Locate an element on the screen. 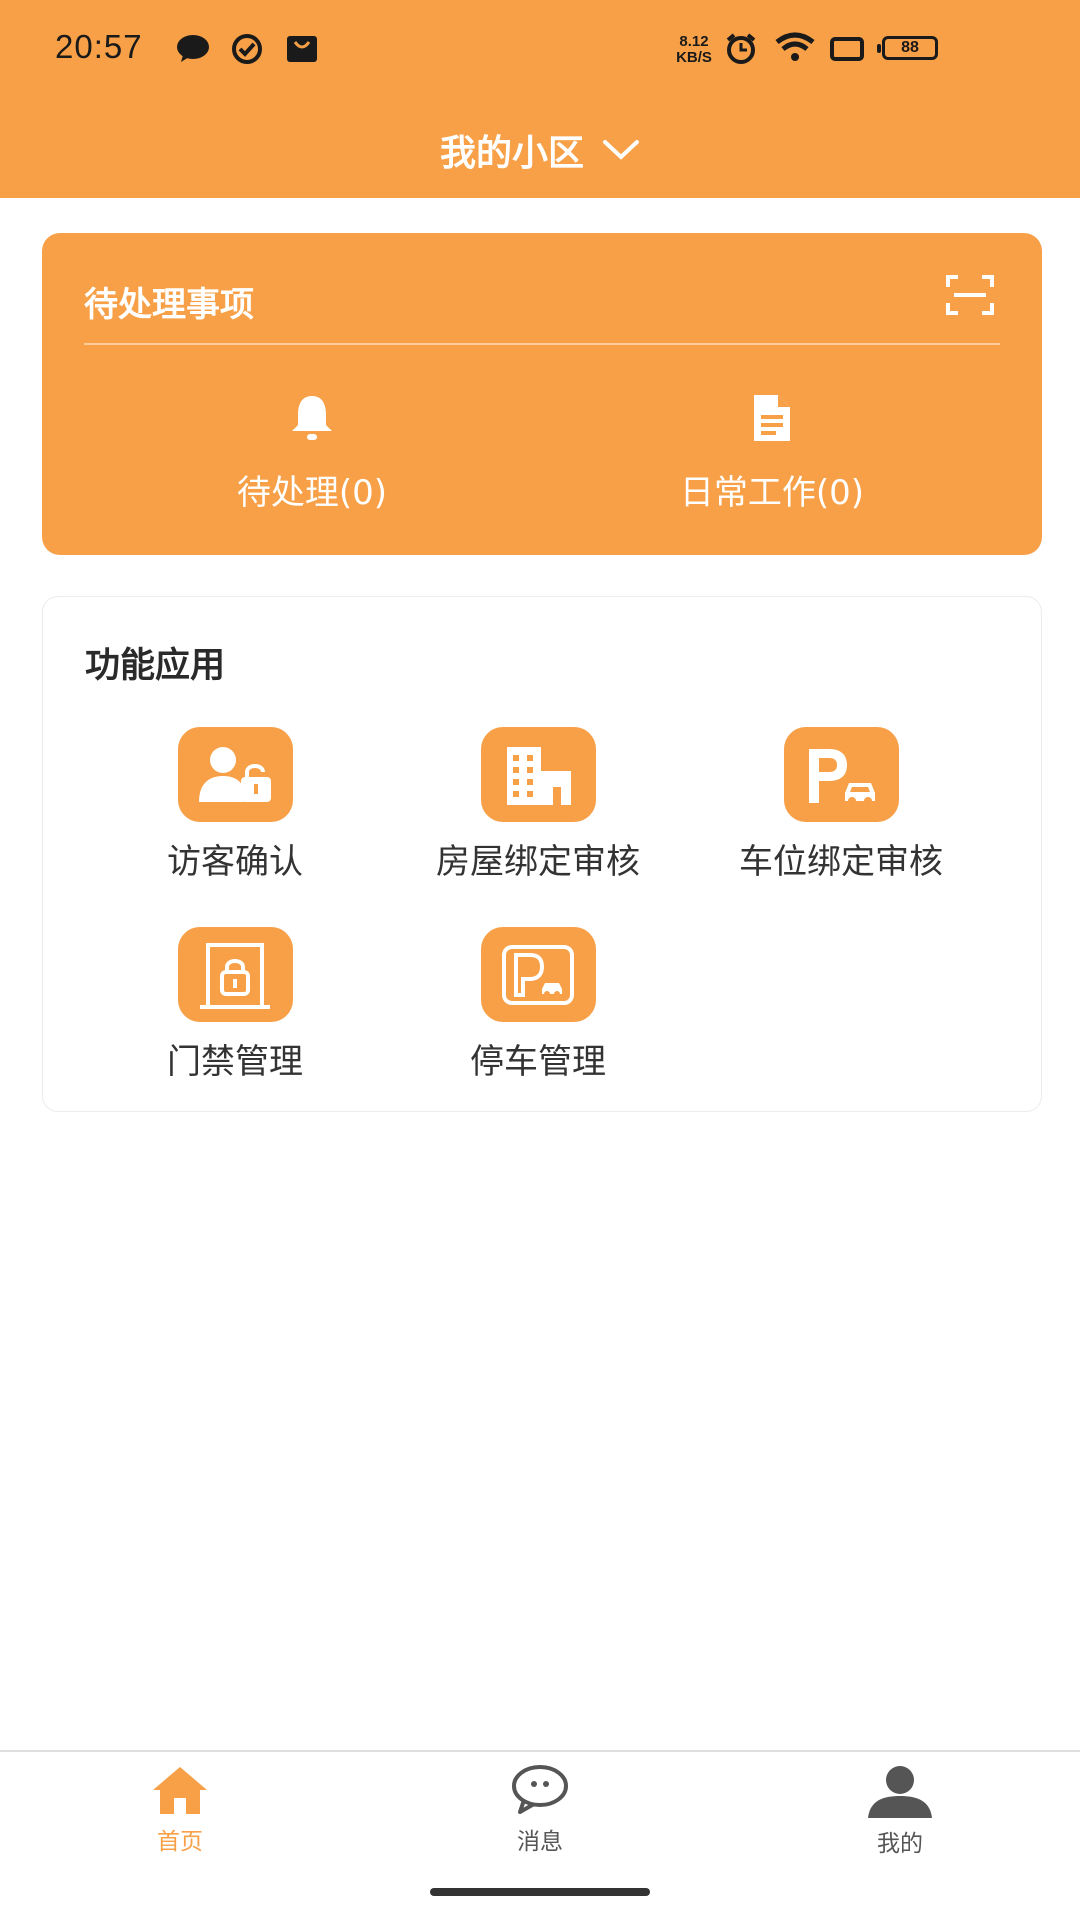 This screenshot has height=1920, width=1080. chevron-down-icon is located at coordinates (621, 150).